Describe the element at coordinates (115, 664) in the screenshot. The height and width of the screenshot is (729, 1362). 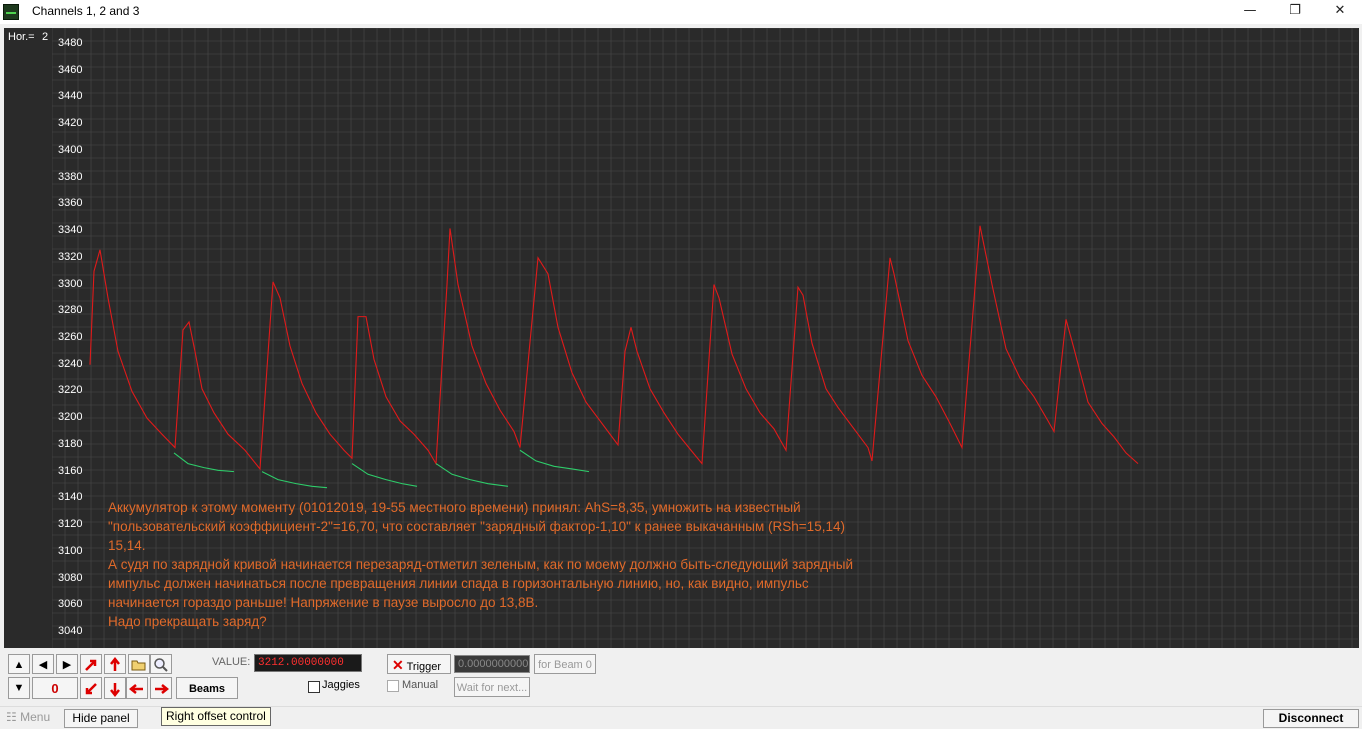
I see `arrow-up-icon` at that location.